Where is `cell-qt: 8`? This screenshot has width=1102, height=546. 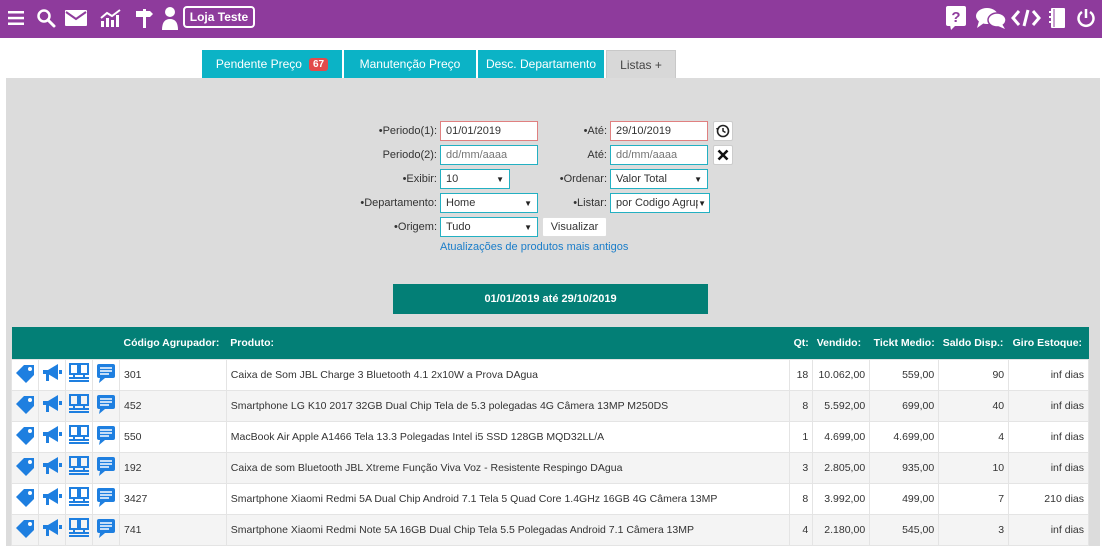 cell-qt: 8 is located at coordinates (801, 498).